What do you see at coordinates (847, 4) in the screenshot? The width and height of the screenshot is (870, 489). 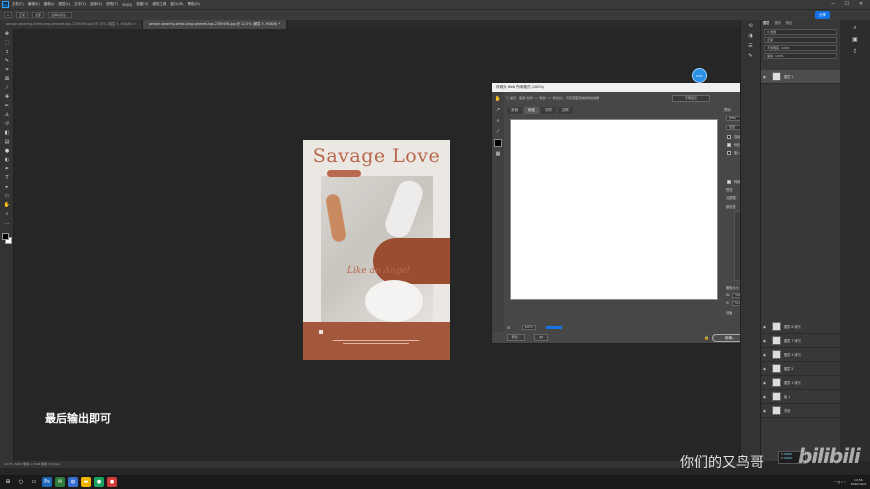 I see `maximize-icon: ☐` at bounding box center [847, 4].